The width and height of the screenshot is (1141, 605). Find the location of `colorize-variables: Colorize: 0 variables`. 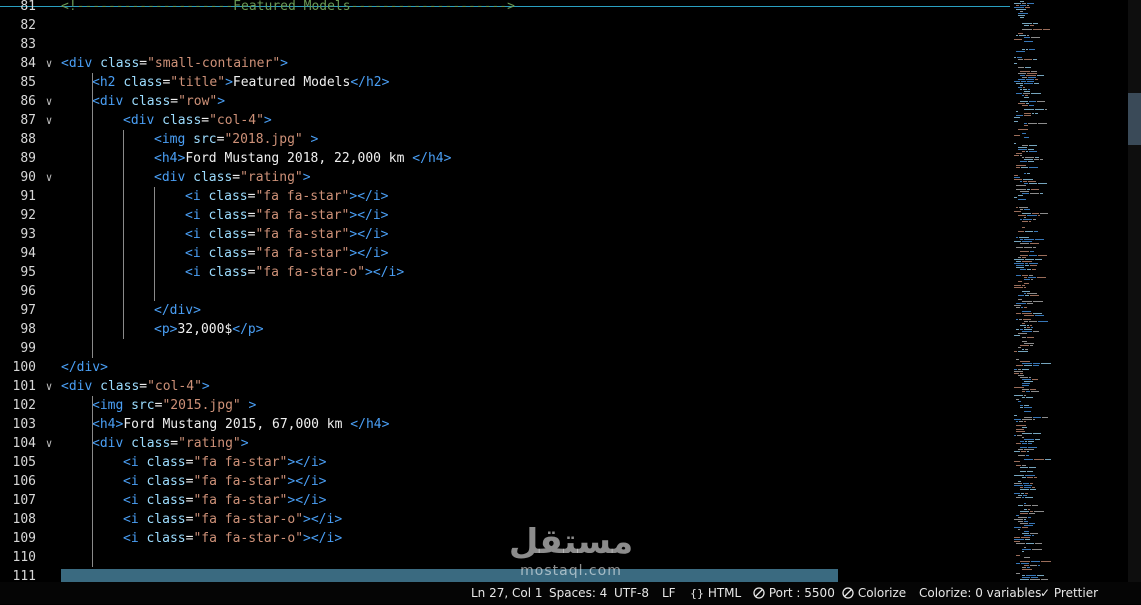

colorize-variables: Colorize: 0 variables is located at coordinates (980, 593).